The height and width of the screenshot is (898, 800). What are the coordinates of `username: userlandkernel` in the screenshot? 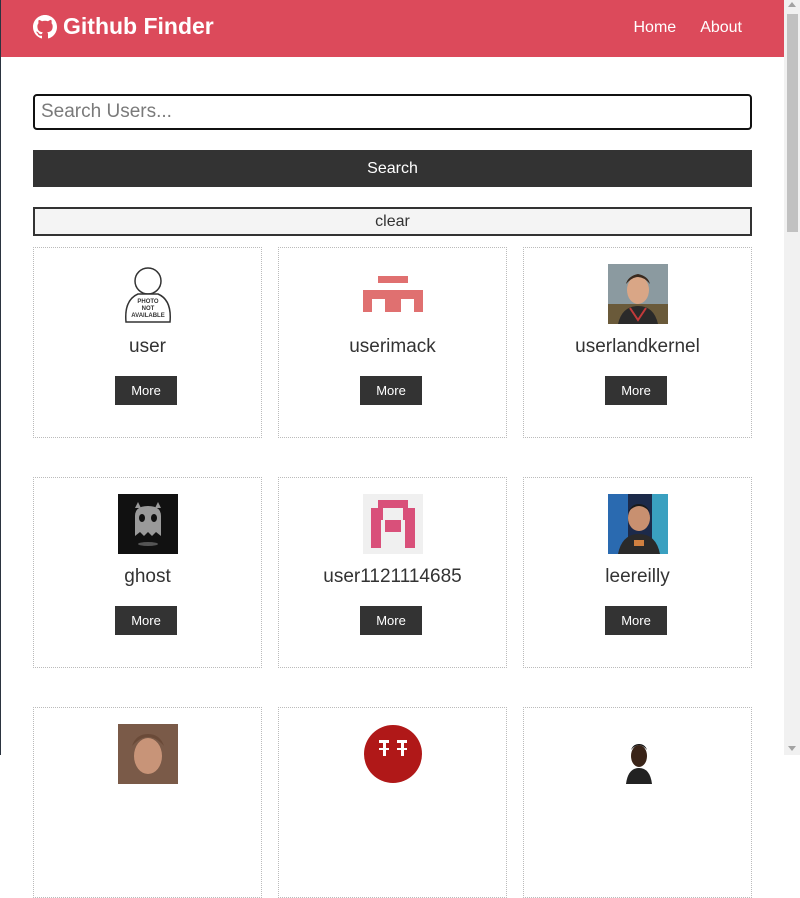 It's located at (637, 346).